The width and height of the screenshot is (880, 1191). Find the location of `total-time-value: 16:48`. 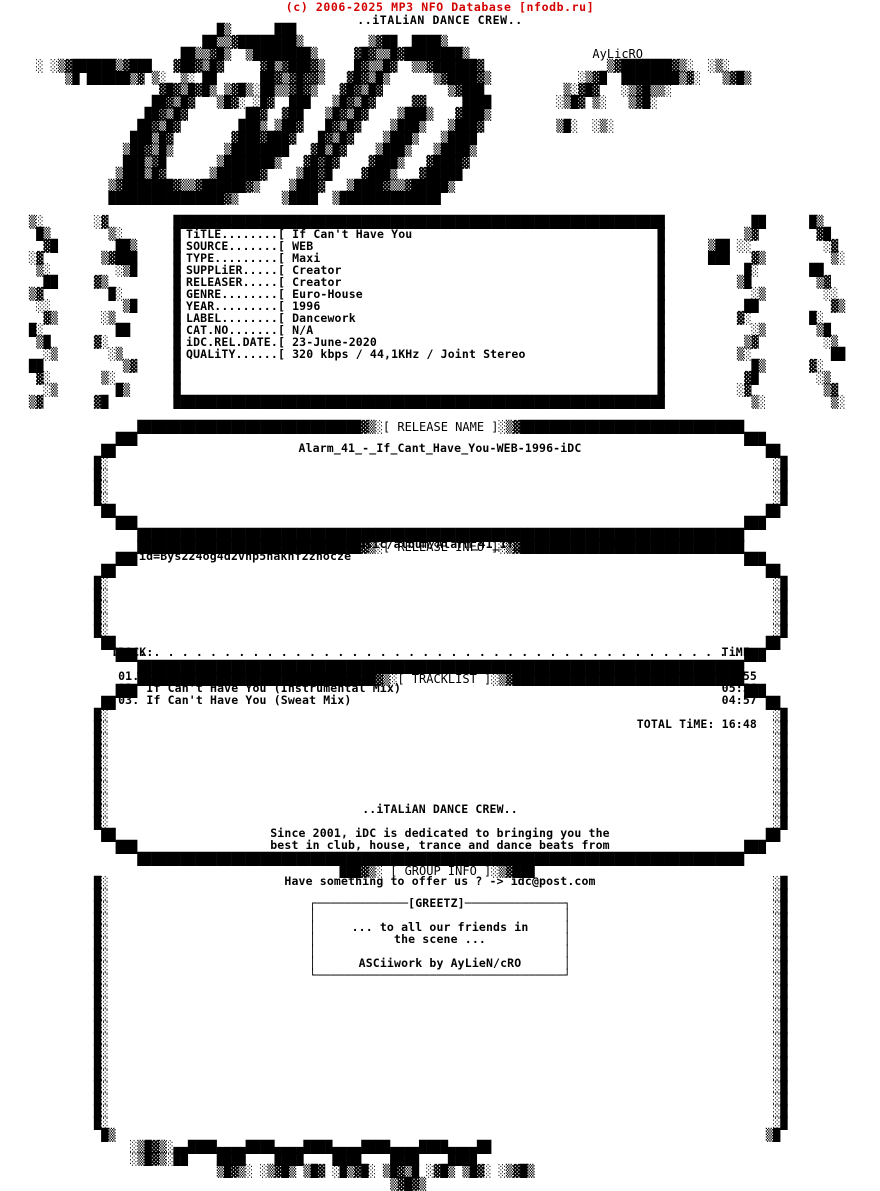

total-time-value: 16:48 is located at coordinates (735, 724).